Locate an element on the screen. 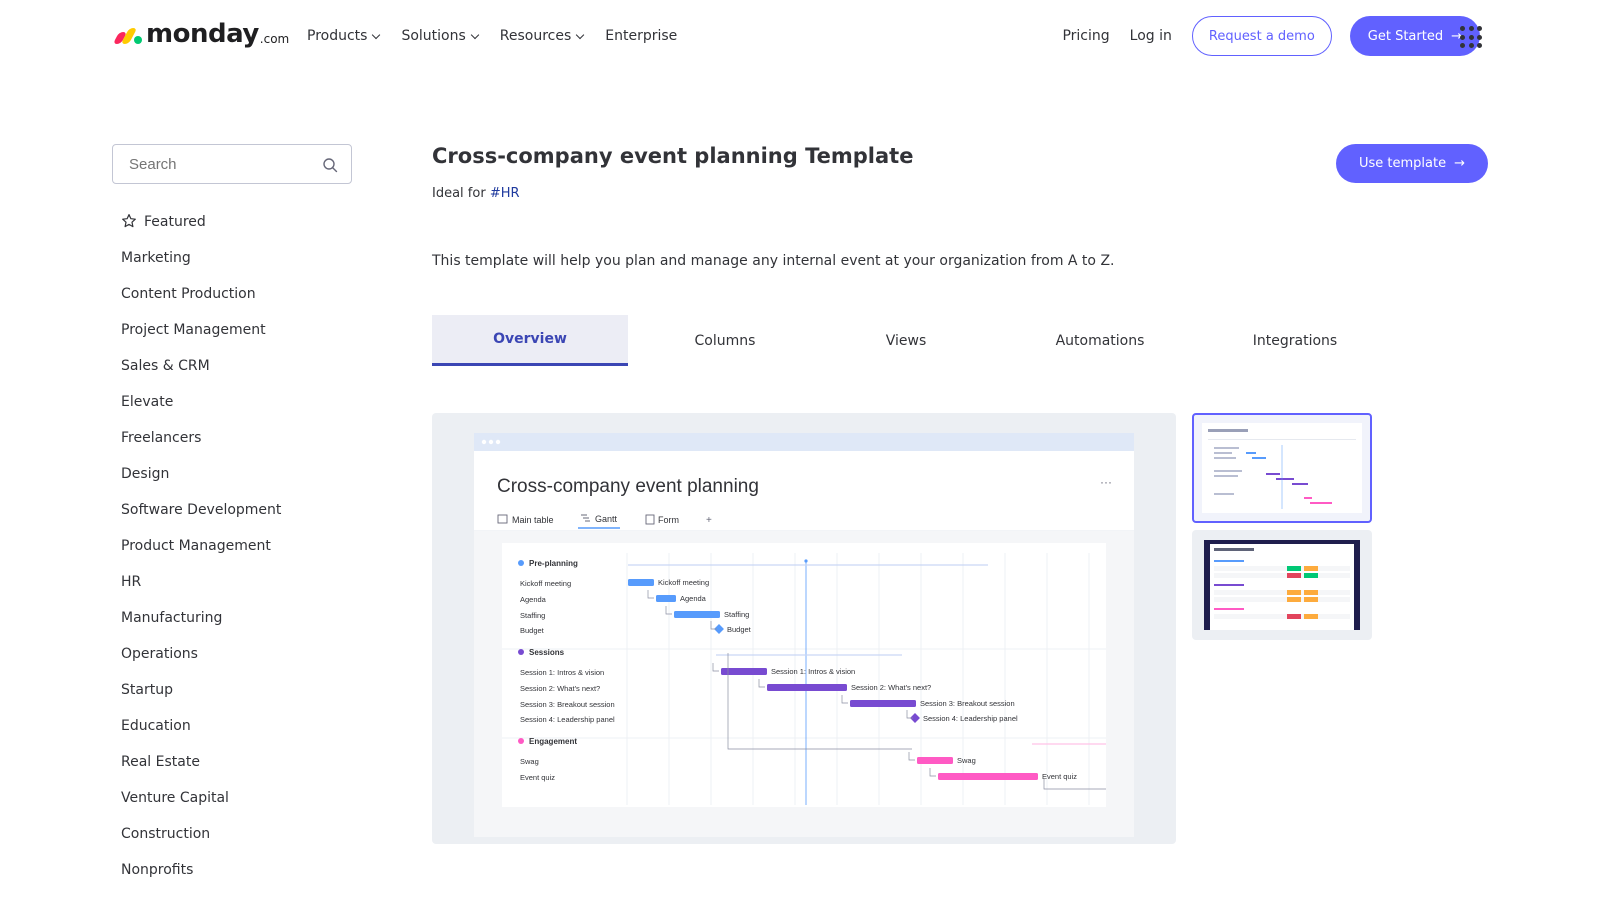 Image resolution: width=1600 pixels, height=900 pixels. sidebar-item-featured: Featured is located at coordinates (201, 230).